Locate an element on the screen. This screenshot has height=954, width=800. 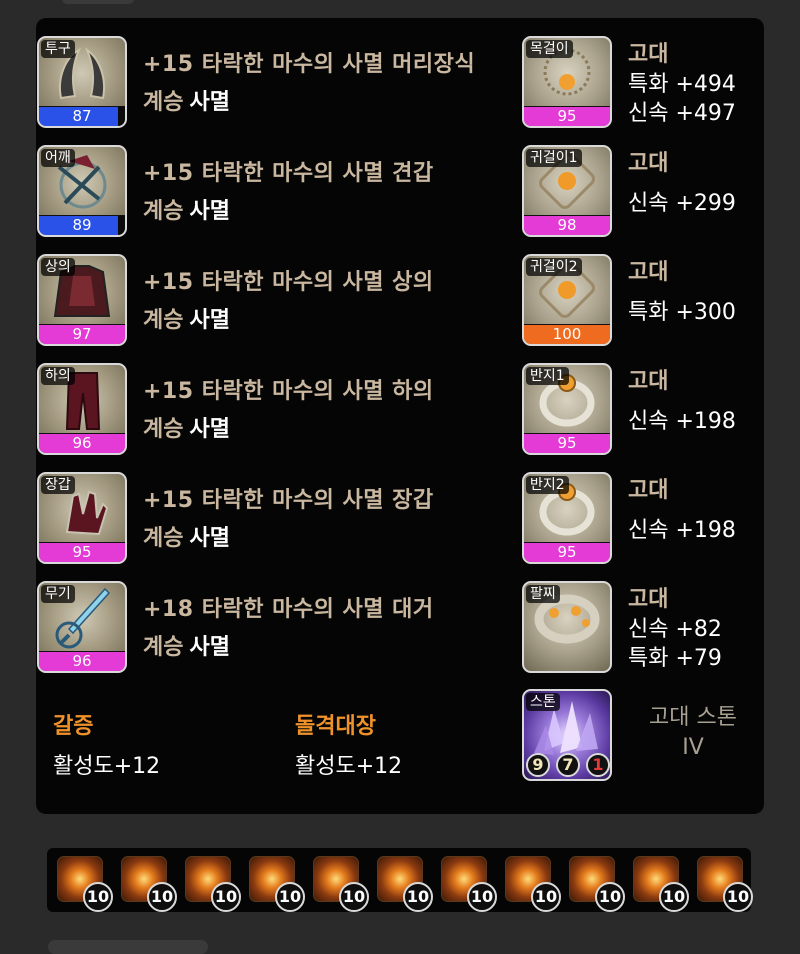
accessory-slot: 귀걸이1 98 is located at coordinates (567, 191).